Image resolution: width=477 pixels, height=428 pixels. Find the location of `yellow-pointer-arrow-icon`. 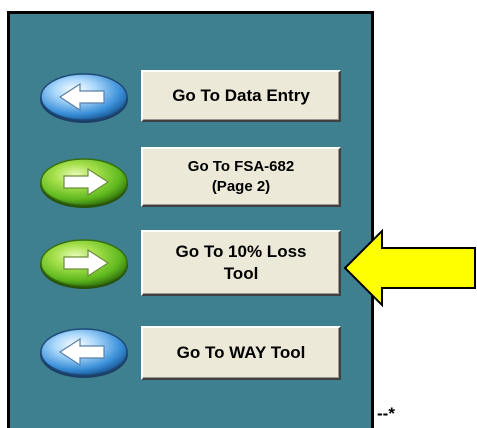

yellow-pointer-arrow-icon is located at coordinates (409, 268).